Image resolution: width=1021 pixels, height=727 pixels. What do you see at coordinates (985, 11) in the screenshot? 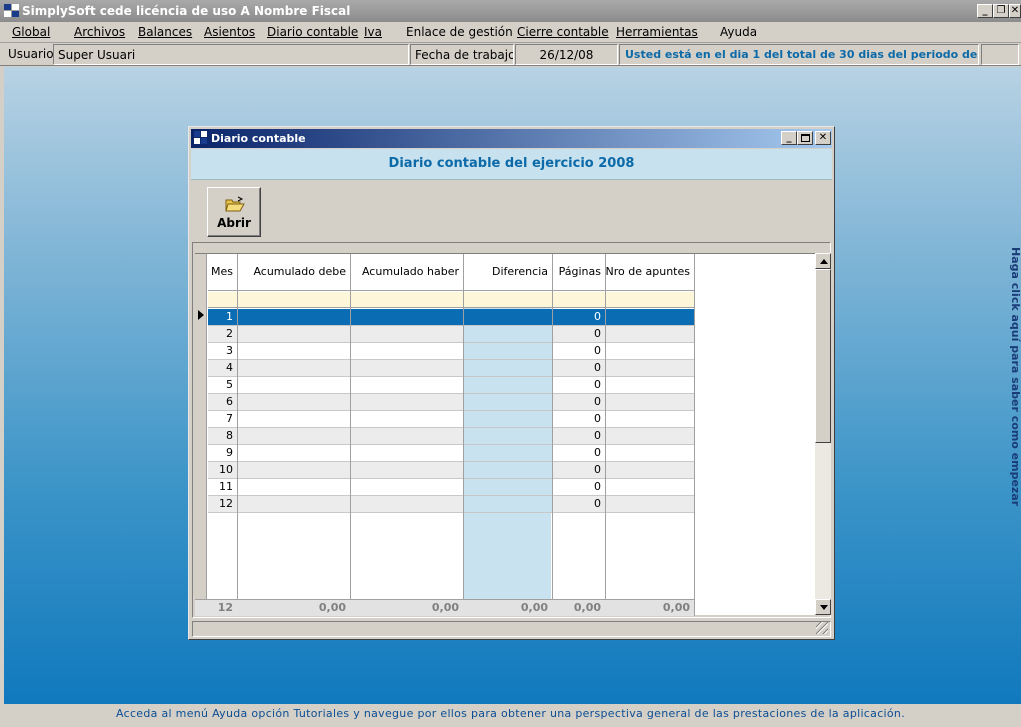
I see `minimize-button: _` at bounding box center [985, 11].